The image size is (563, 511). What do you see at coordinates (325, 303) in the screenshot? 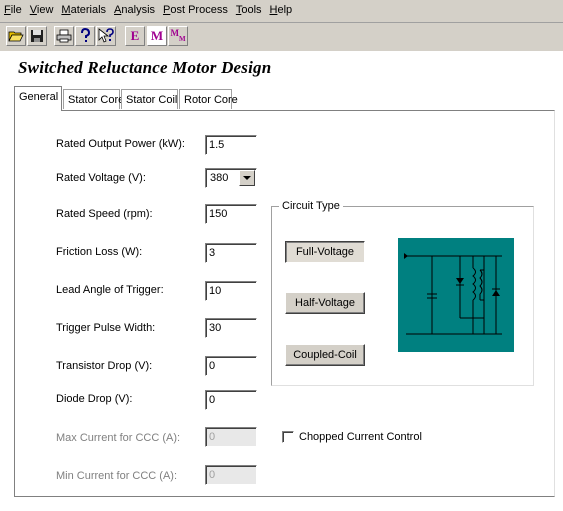
I see `half-voltage-button: Half-Voltage` at bounding box center [325, 303].